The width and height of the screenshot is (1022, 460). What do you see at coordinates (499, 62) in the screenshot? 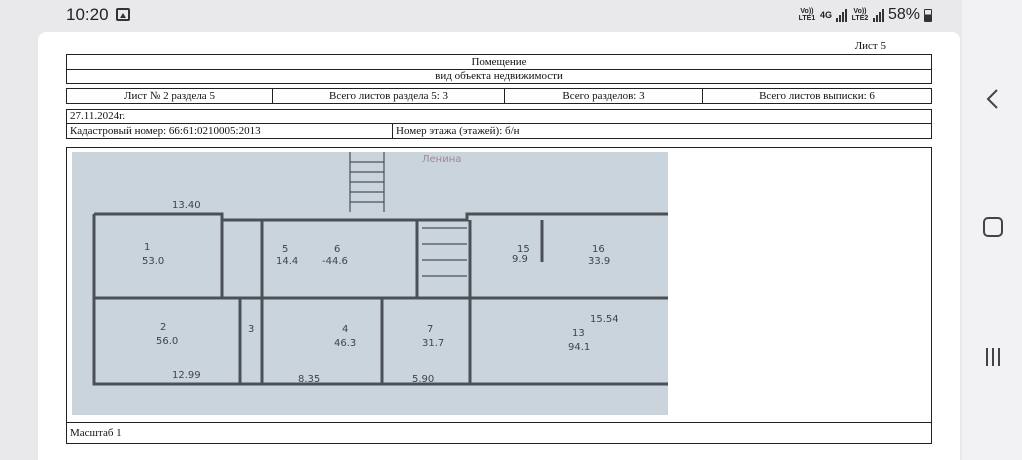
I see `doc-title: Помещение` at bounding box center [499, 62].